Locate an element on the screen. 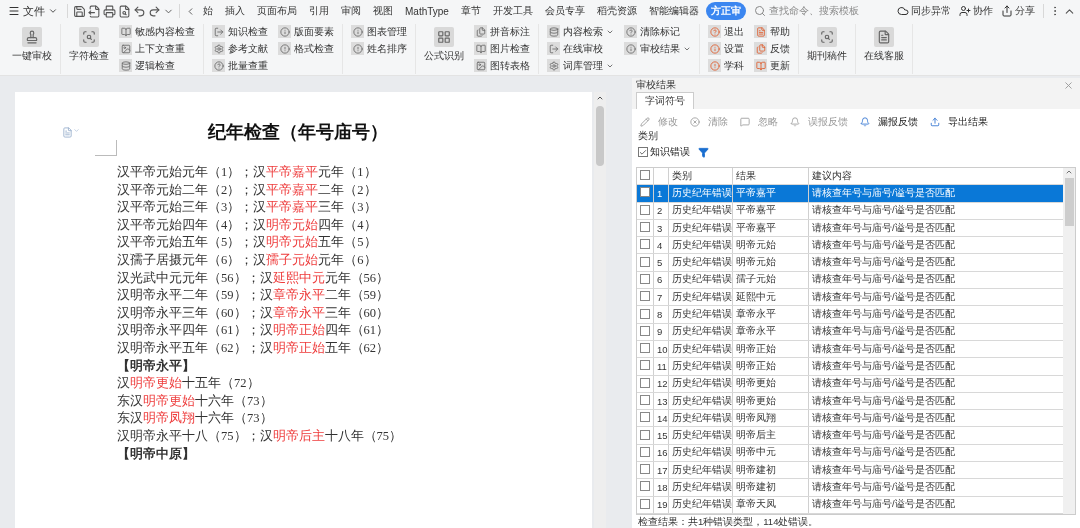  ribbon-button: 图片检查 is located at coordinates (502, 48).